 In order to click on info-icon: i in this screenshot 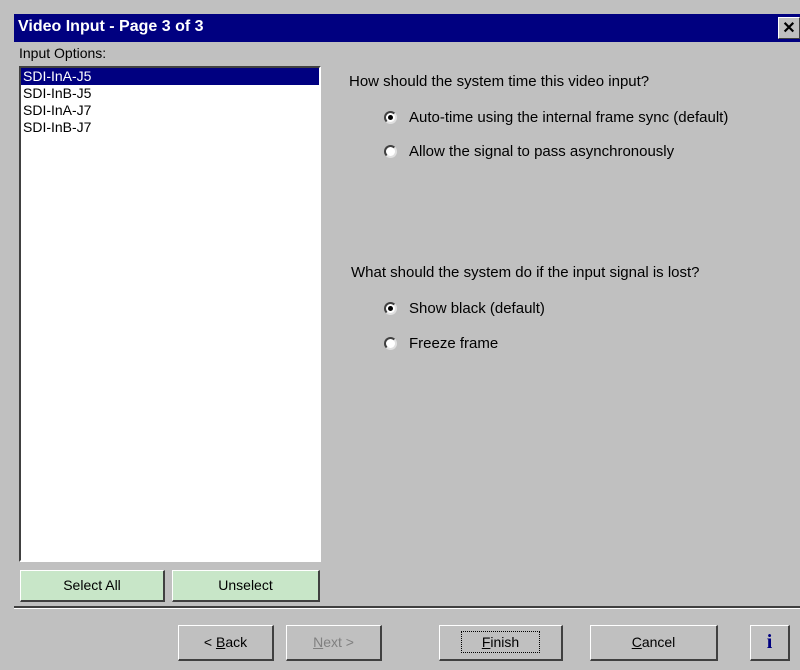, I will do `click(769, 642)`.